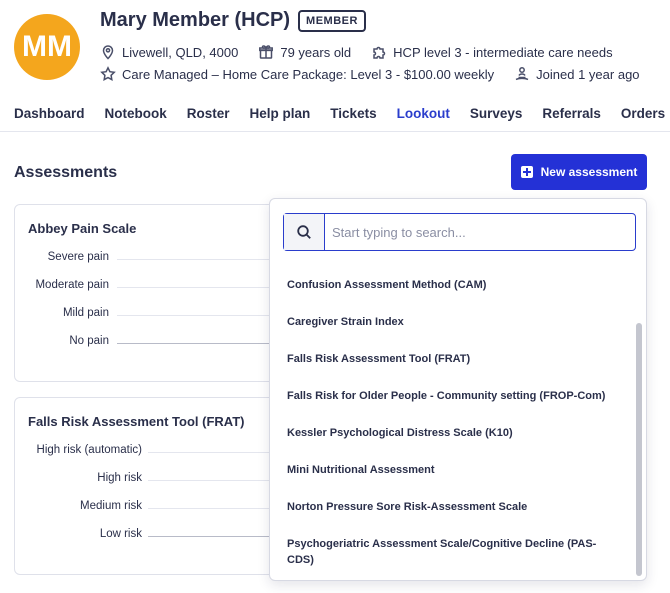  What do you see at coordinates (452, 322) in the screenshot?
I see `list-item: Caregiver Strain Index` at bounding box center [452, 322].